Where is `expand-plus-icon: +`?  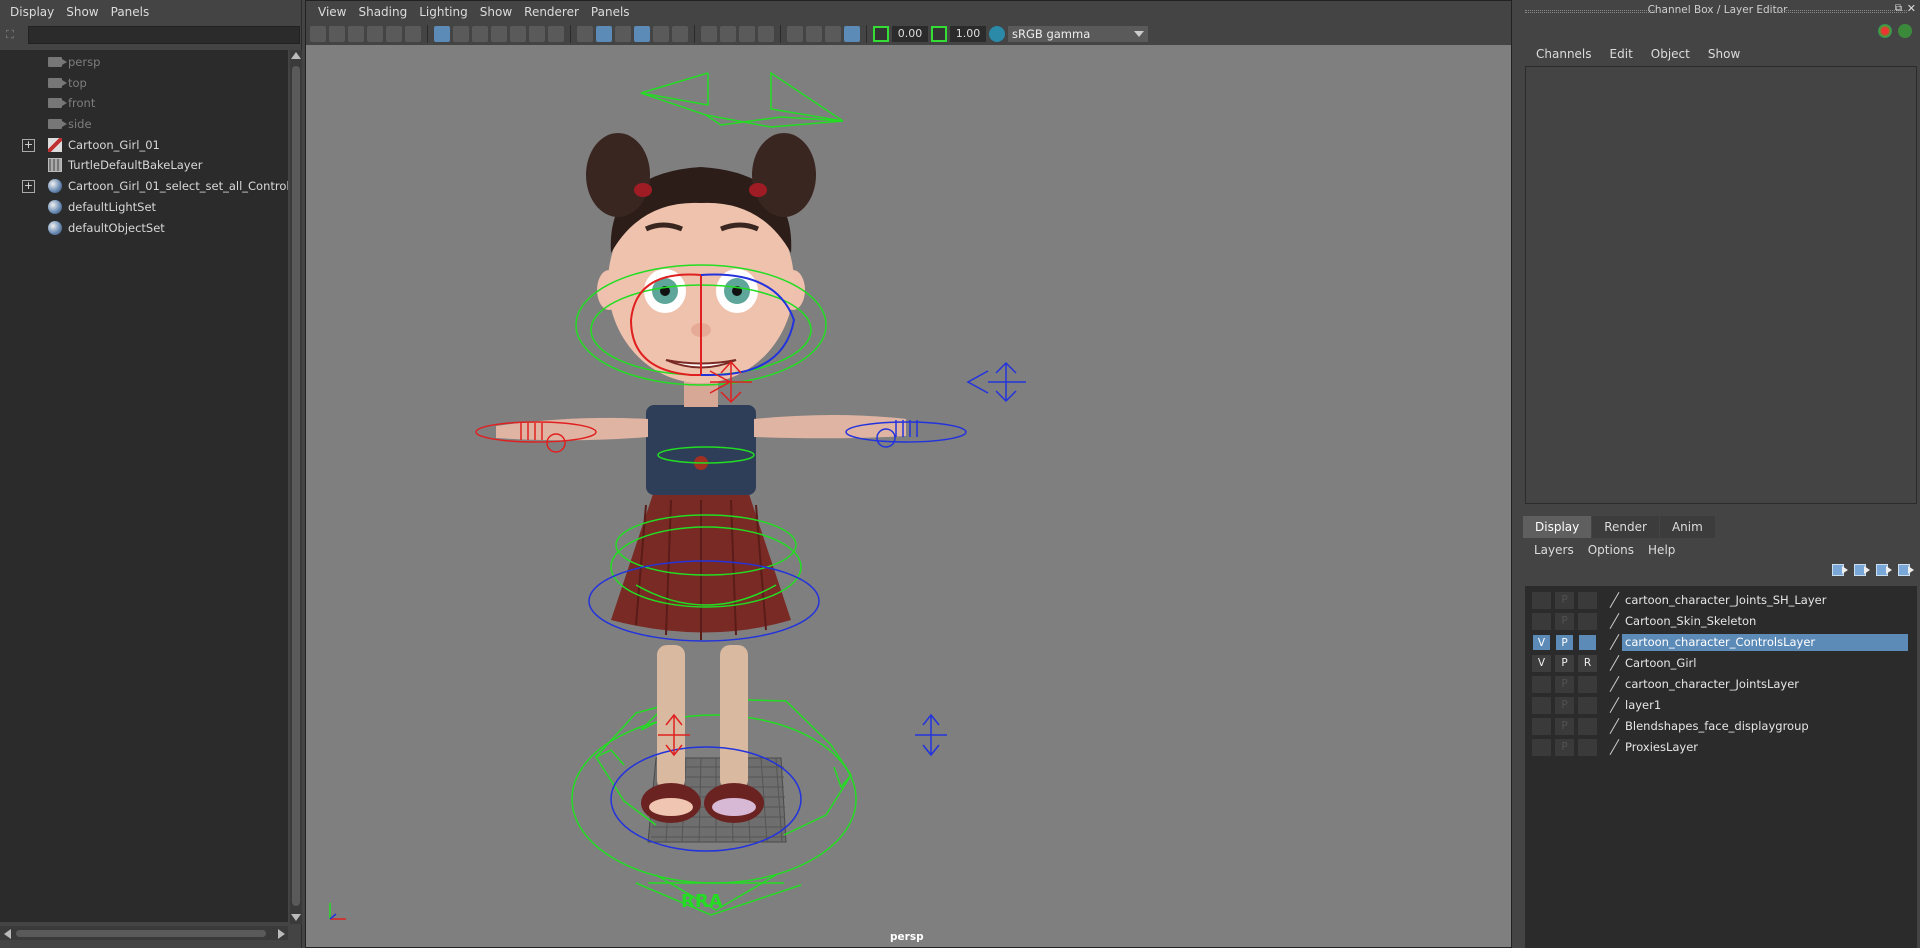
expand-plus-icon: + is located at coordinates (28, 145).